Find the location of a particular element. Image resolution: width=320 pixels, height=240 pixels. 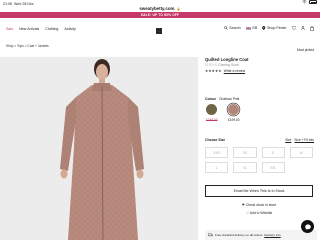

status-icons is located at coordinates (309, 2).